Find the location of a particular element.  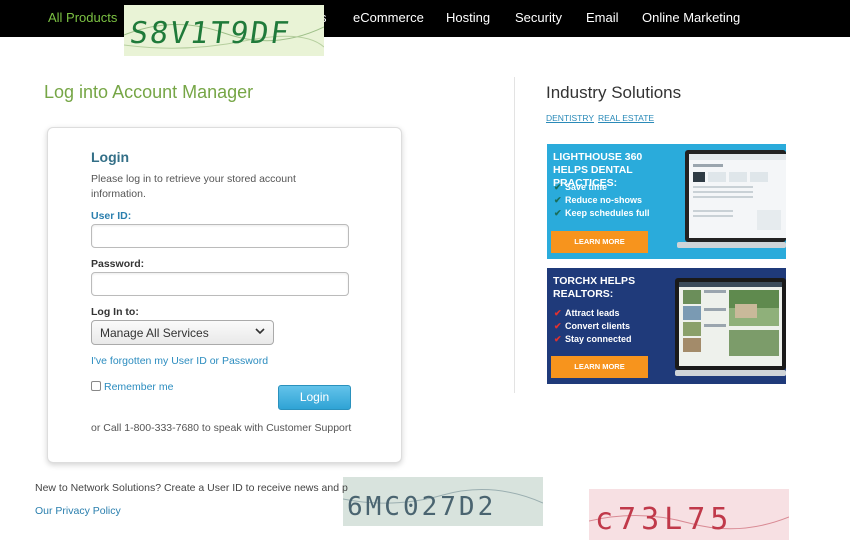

captcha-image-1: S8V1T9DF is located at coordinates (224, 30).